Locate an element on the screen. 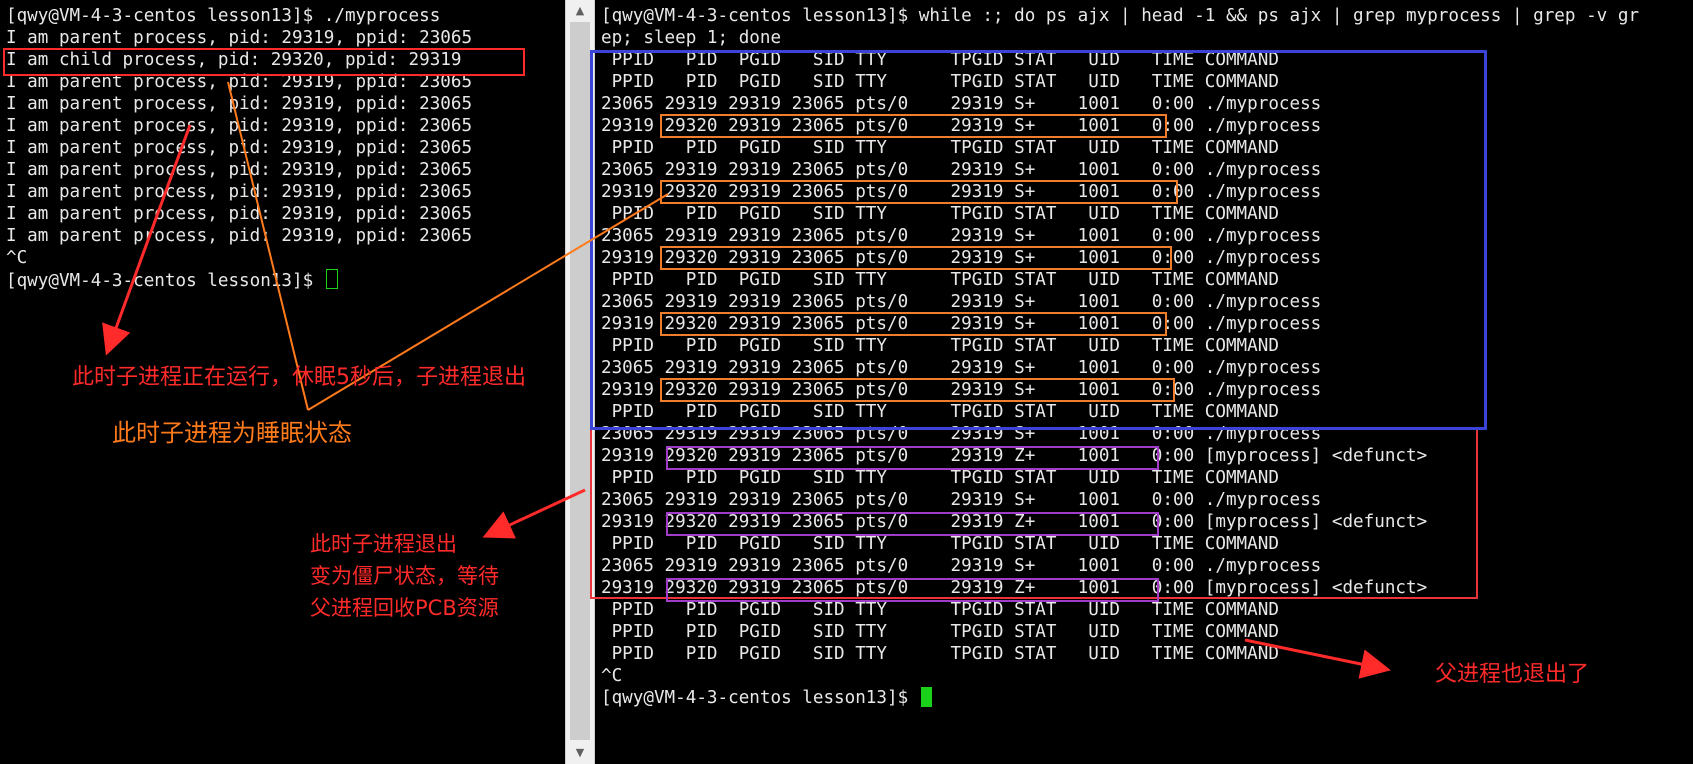  terminal-line: ^C is located at coordinates (17, 258).